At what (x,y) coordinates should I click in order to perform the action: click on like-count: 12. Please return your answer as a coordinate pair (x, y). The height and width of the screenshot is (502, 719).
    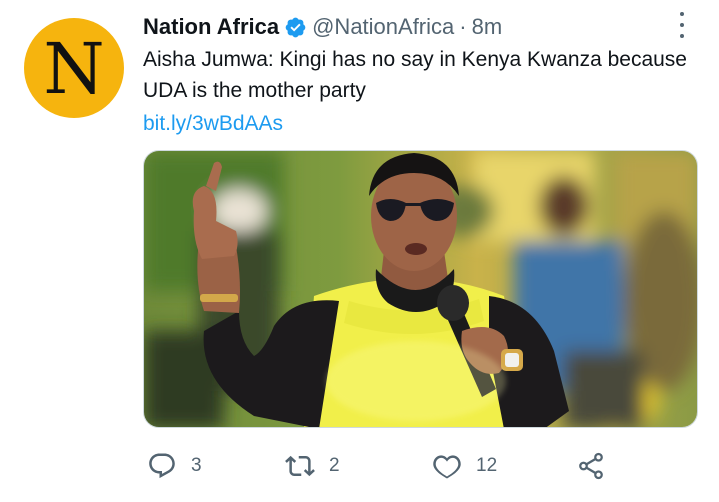
    Looking at the image, I should click on (487, 465).